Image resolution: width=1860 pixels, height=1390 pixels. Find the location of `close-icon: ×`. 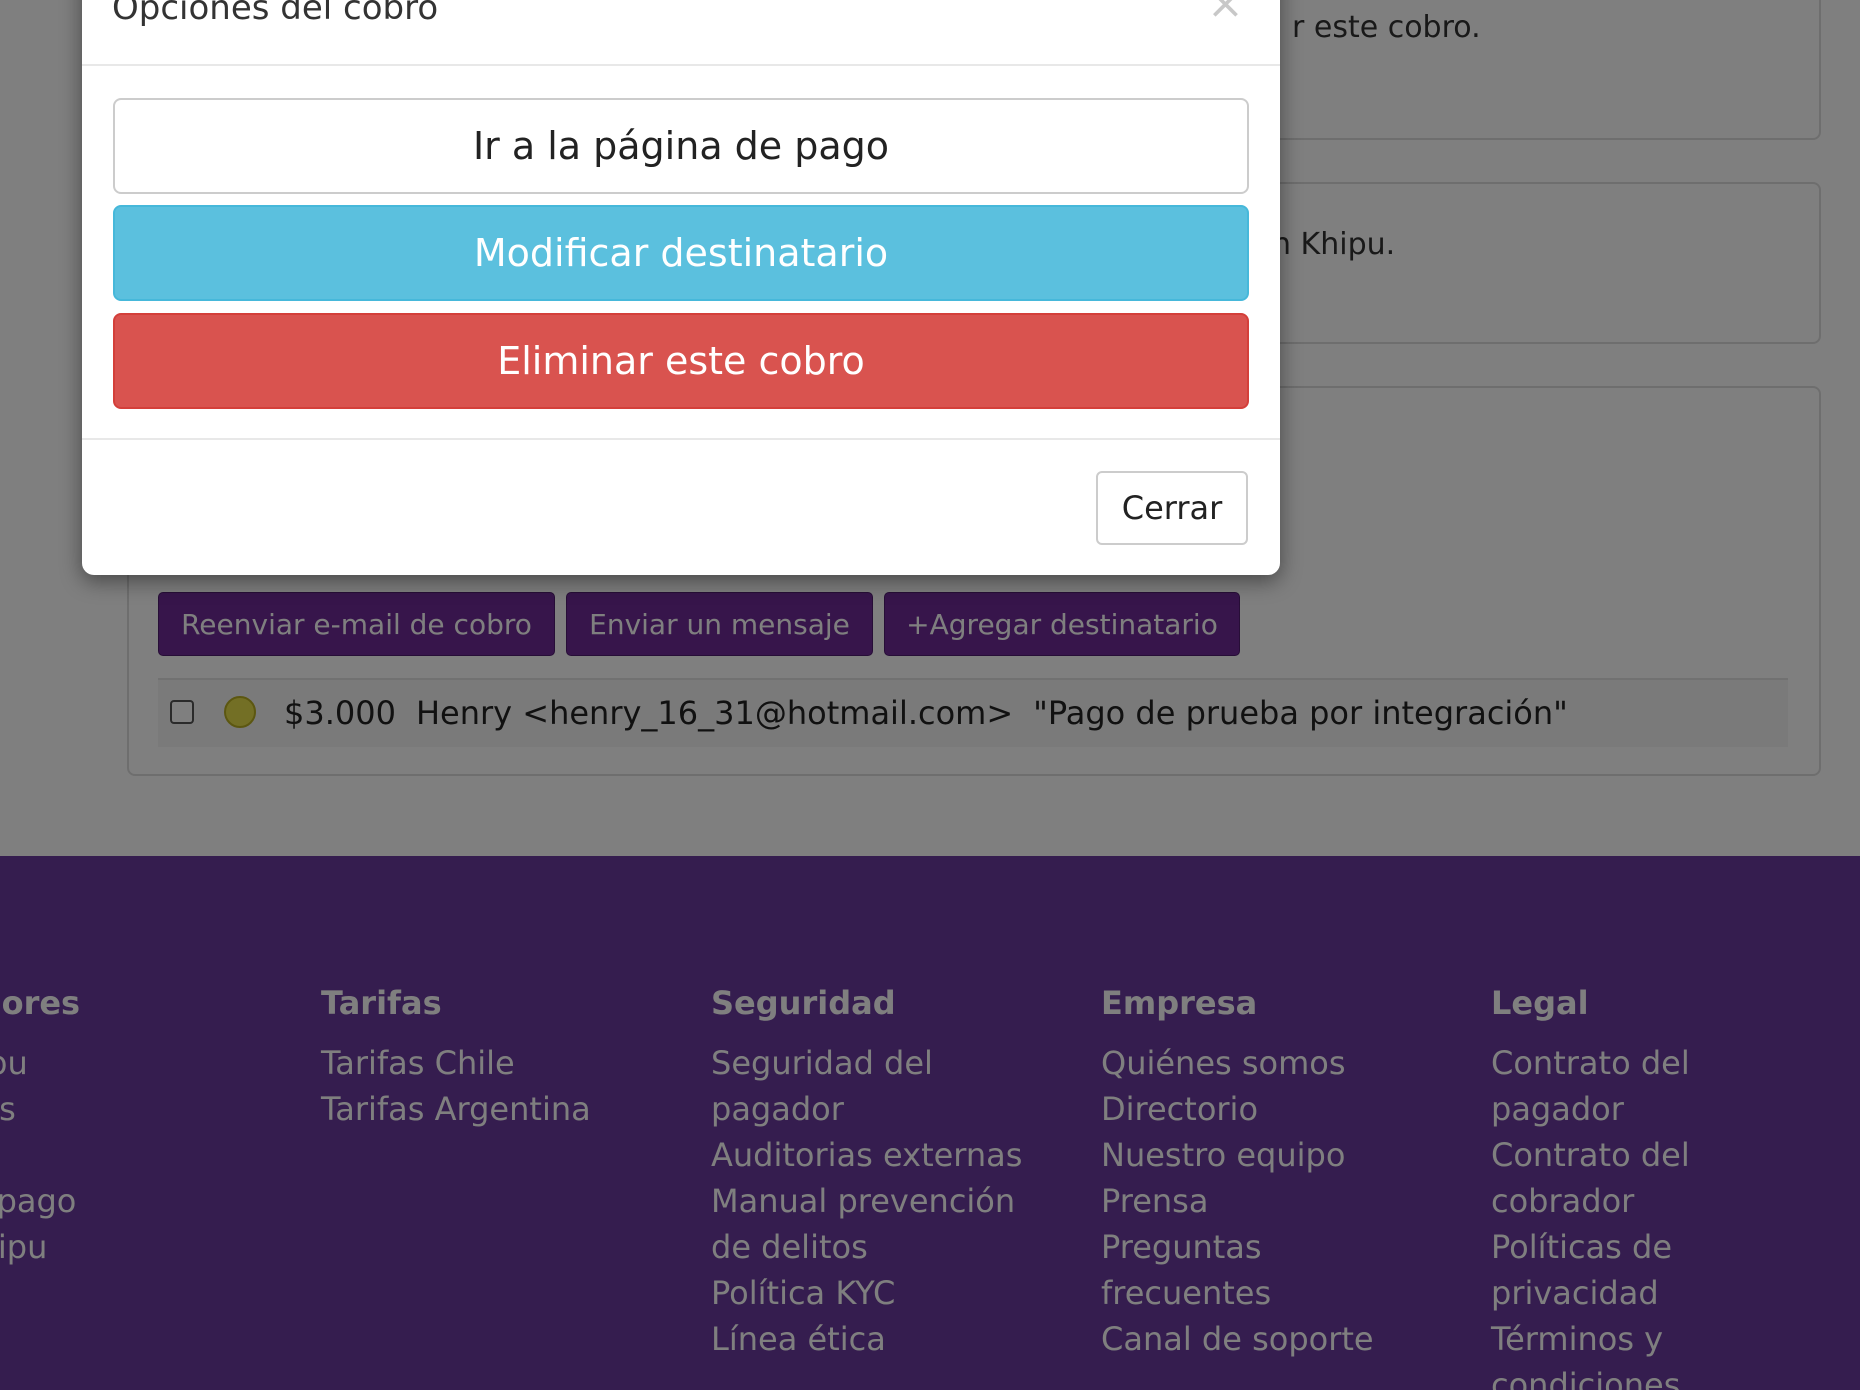

close-icon: × is located at coordinates (1225, 13).